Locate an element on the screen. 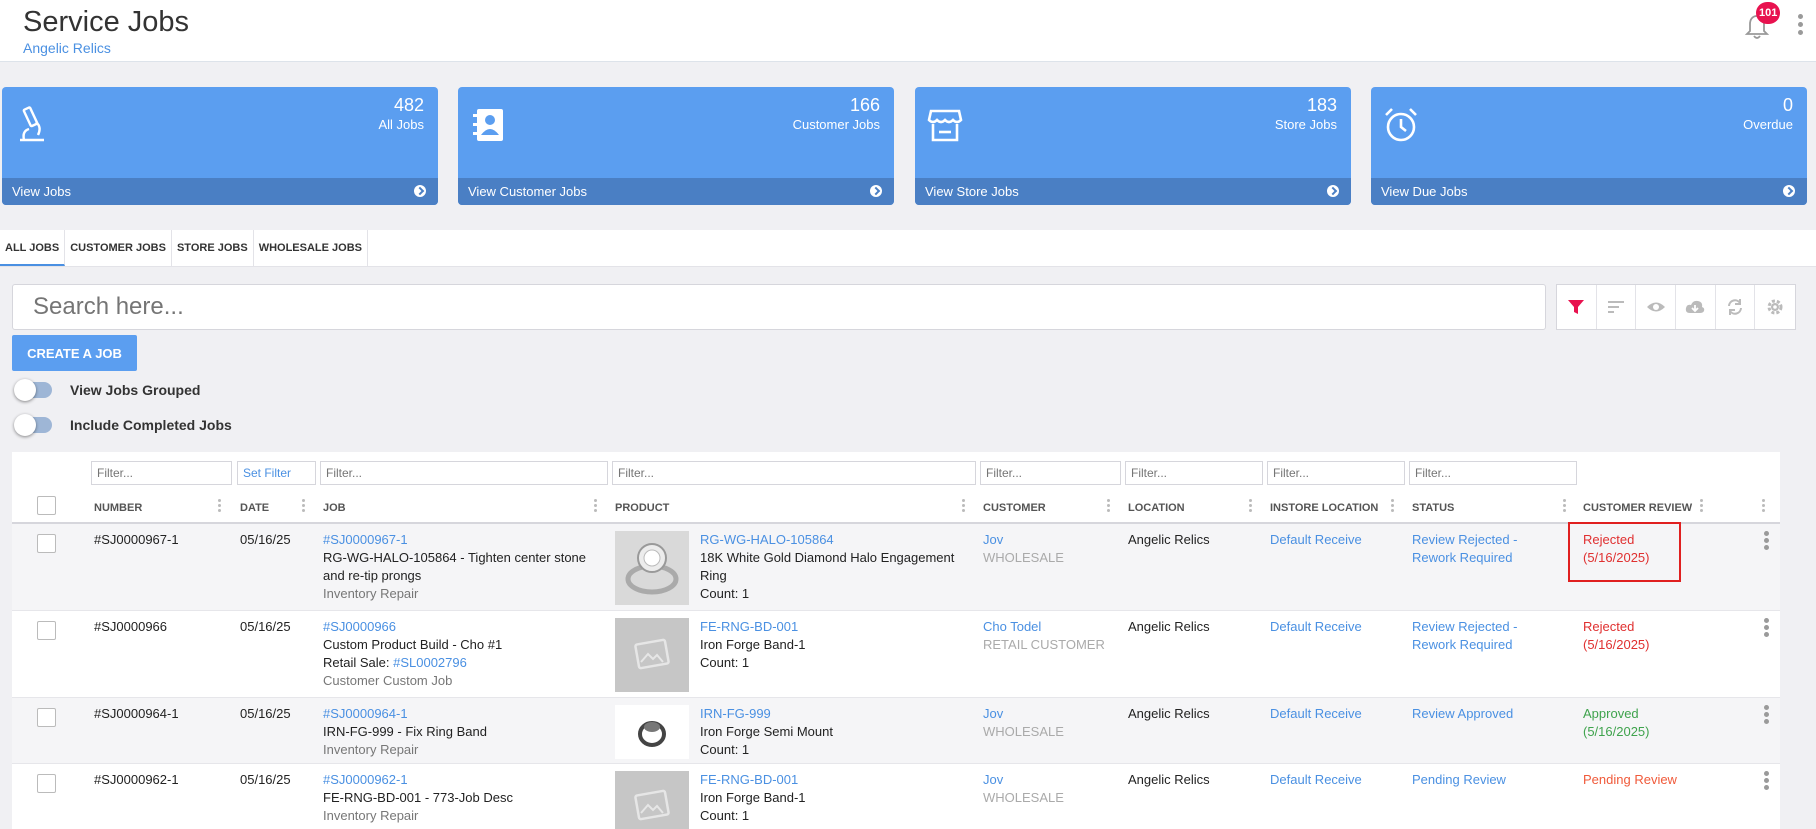  column-menu-handle is located at coordinates (1763, 508).